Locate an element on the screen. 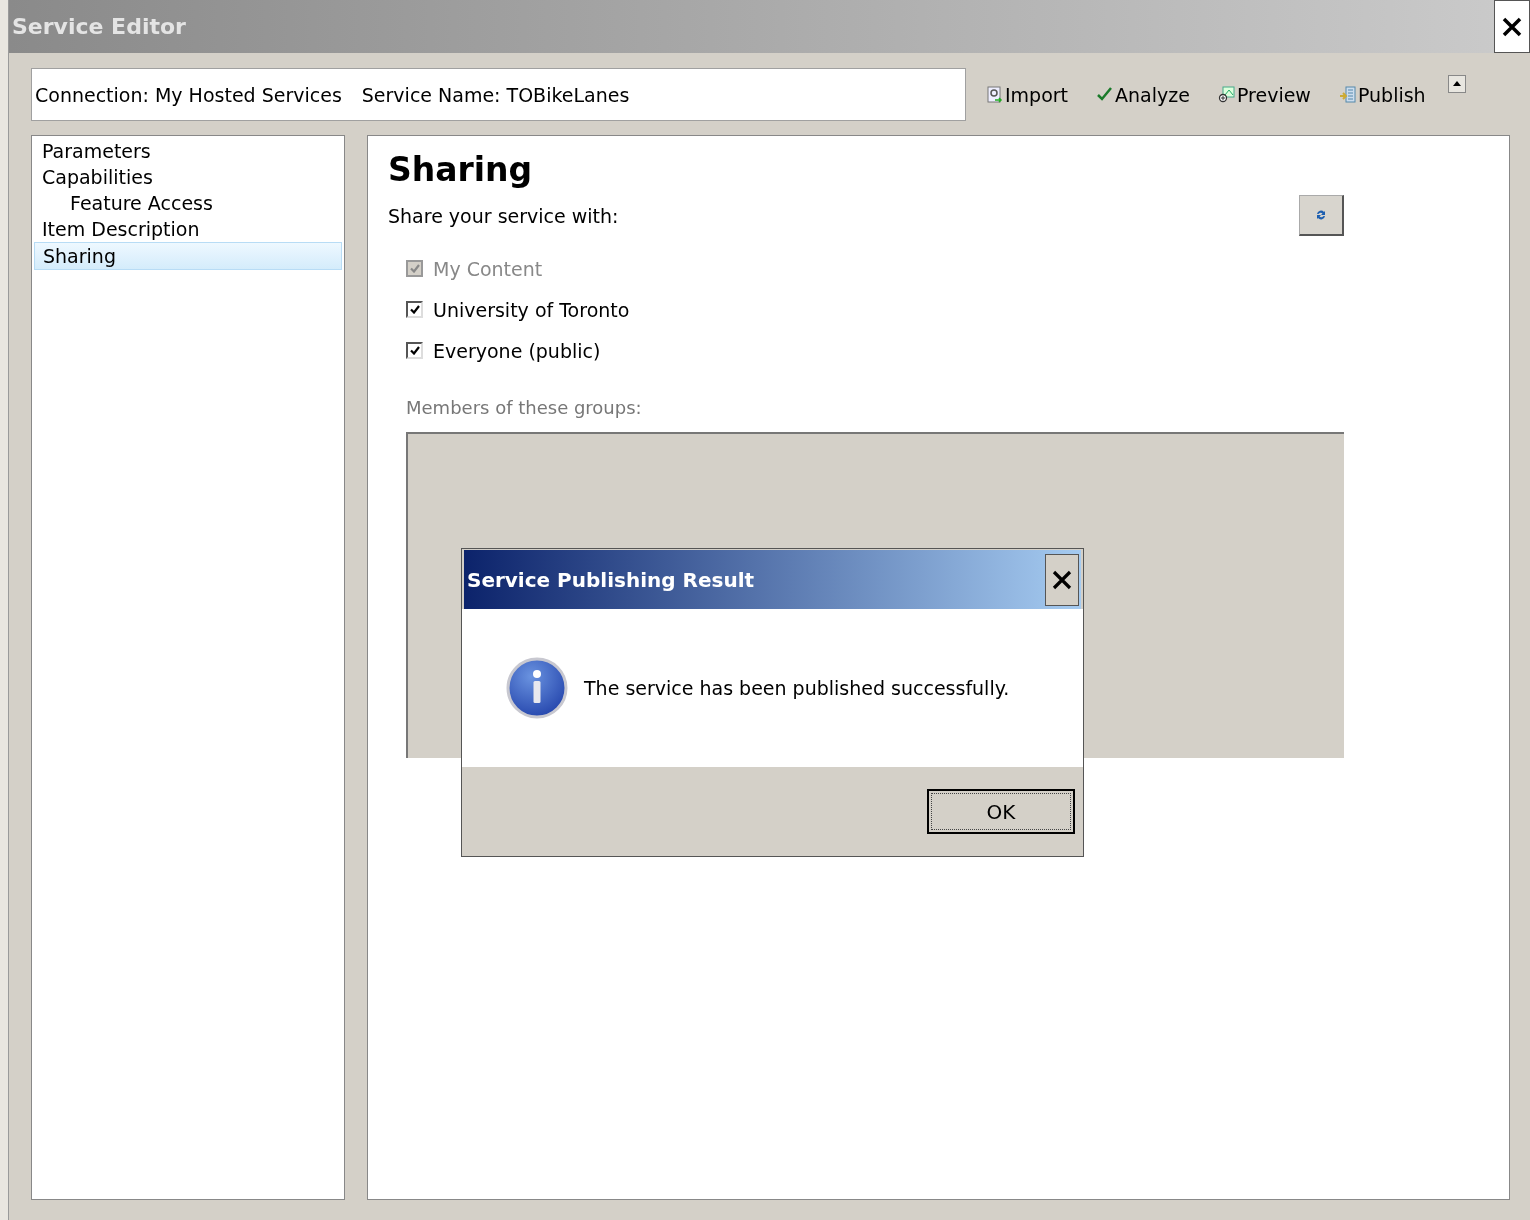 The image size is (1530, 1220). publish-icon is located at coordinates (1347, 94).